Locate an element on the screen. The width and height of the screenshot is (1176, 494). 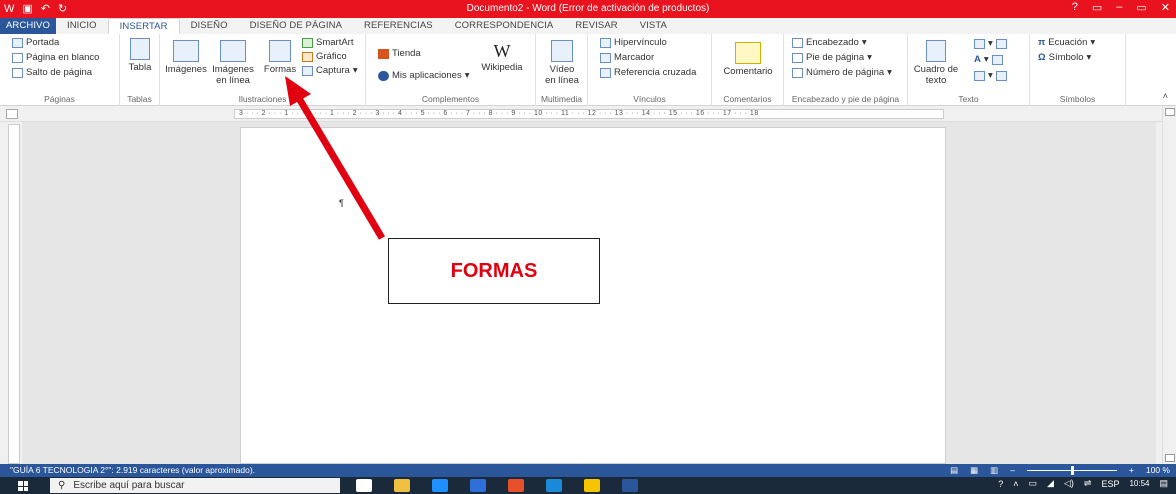
restore-button: ▭ is located at coordinates (1141, 7).